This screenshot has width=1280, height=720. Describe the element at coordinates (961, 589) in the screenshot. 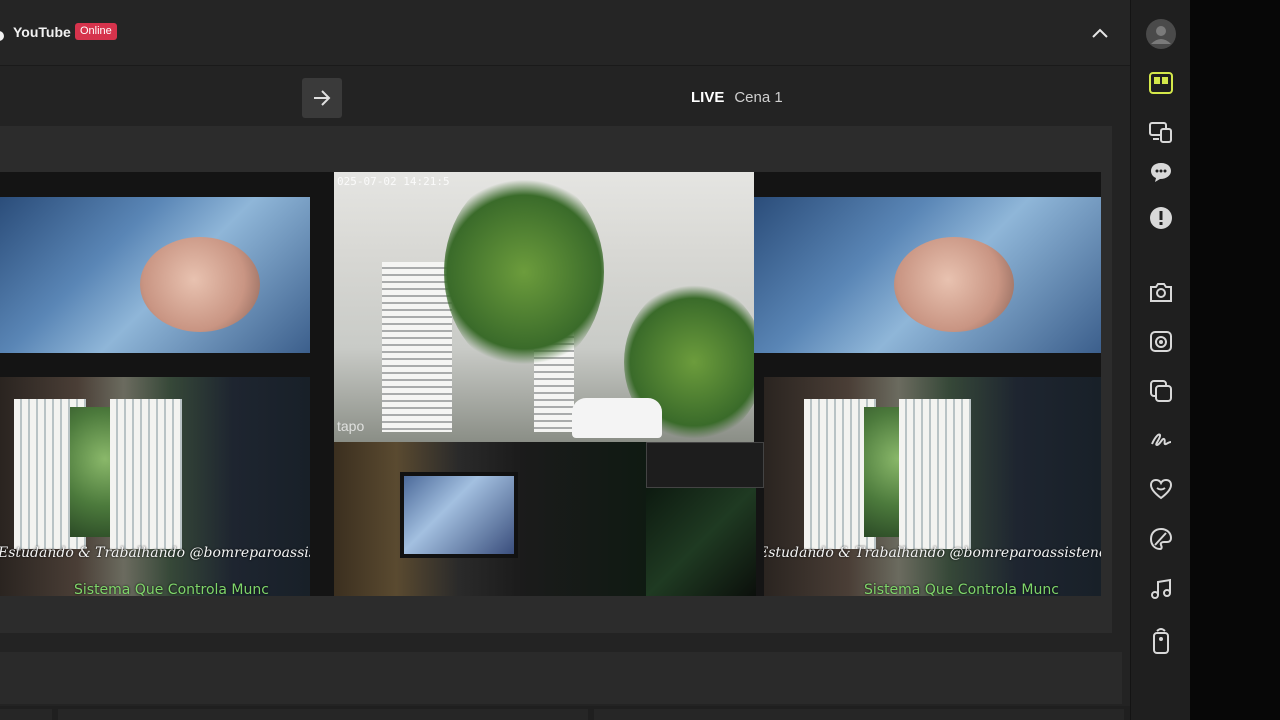

I see `overlay-subcaption-right: Sistema Que Controla Munc` at that location.